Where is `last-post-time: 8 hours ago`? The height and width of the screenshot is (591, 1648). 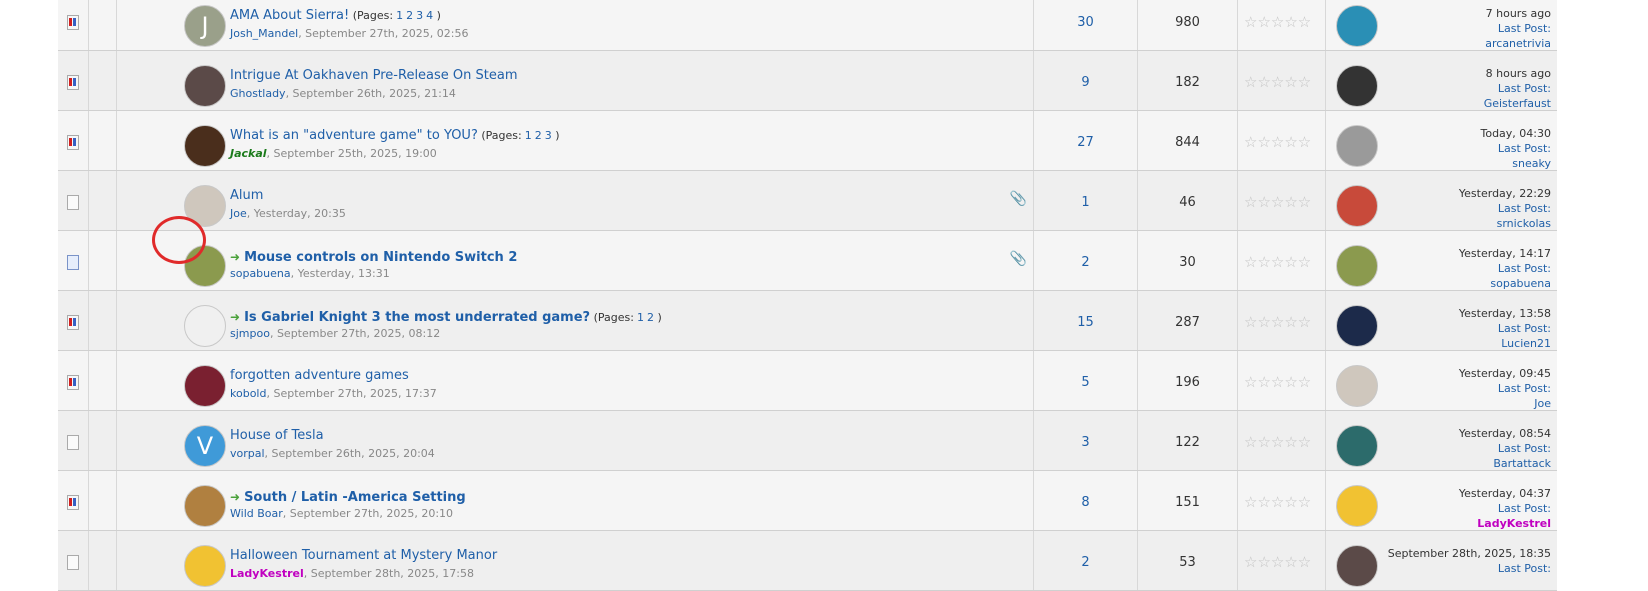 last-post-time: 8 hours ago is located at coordinates (1518, 73).